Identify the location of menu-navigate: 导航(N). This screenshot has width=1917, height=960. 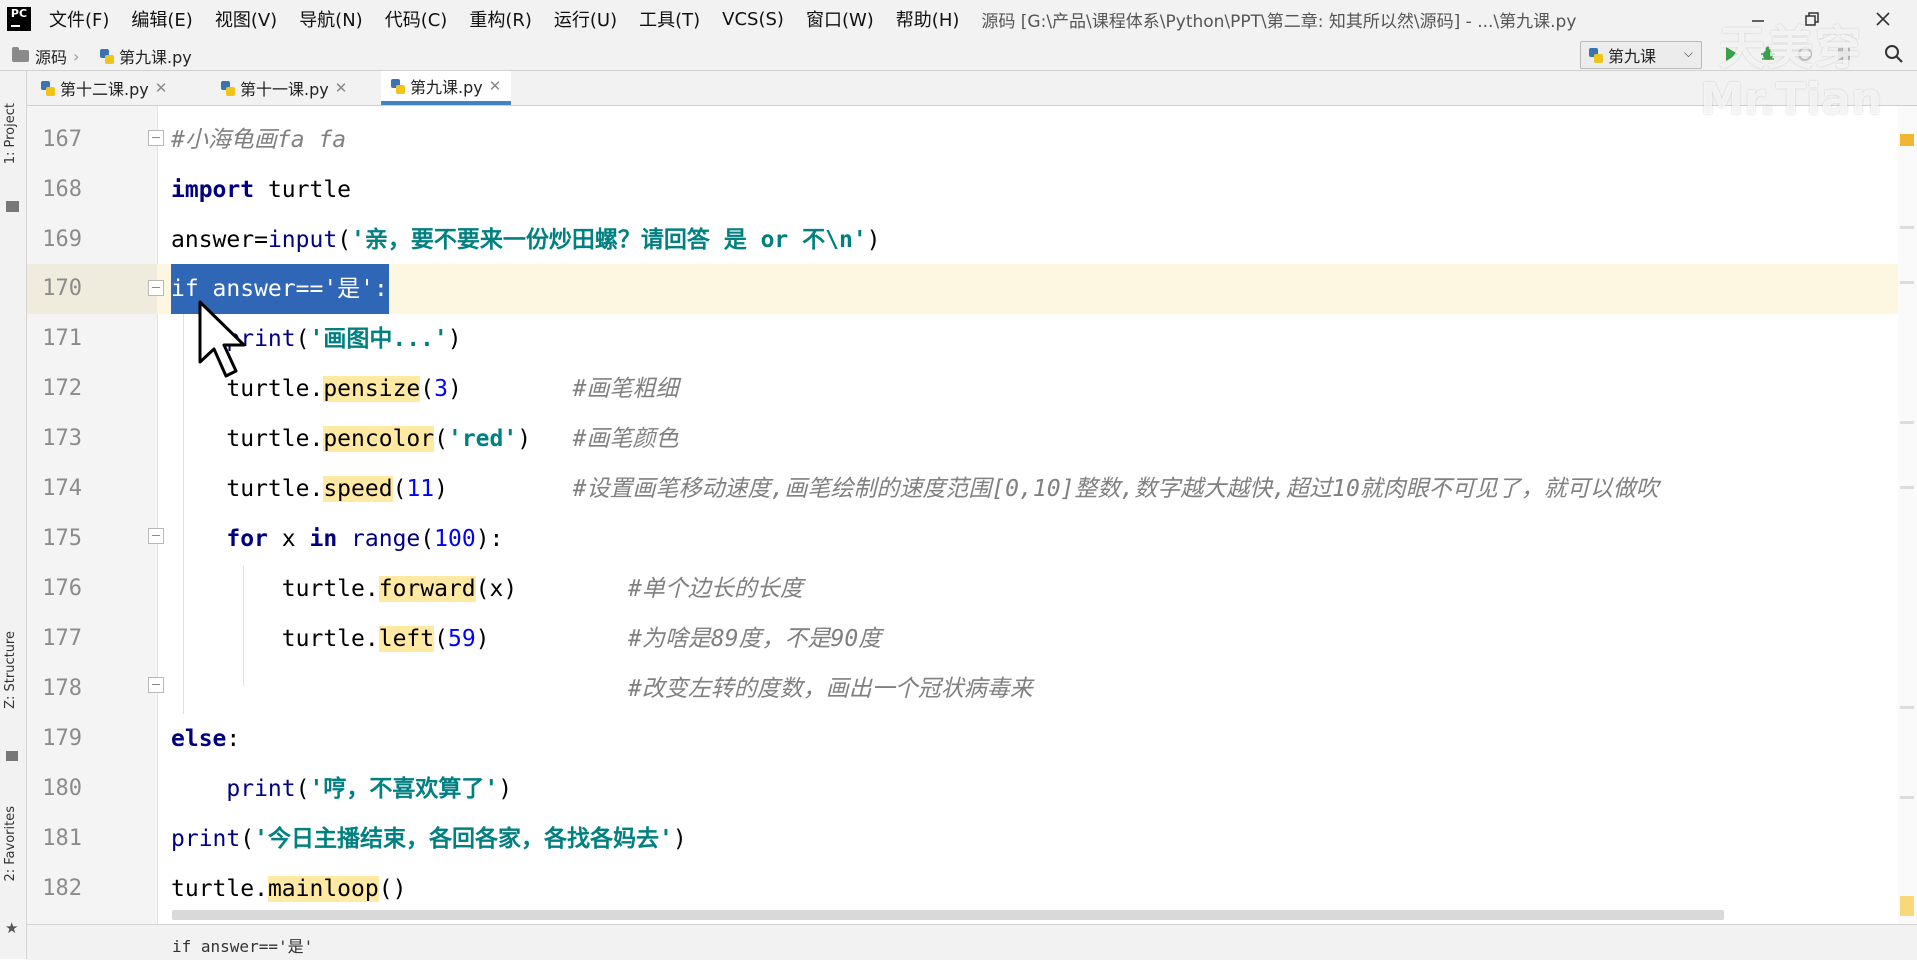
(331, 19).